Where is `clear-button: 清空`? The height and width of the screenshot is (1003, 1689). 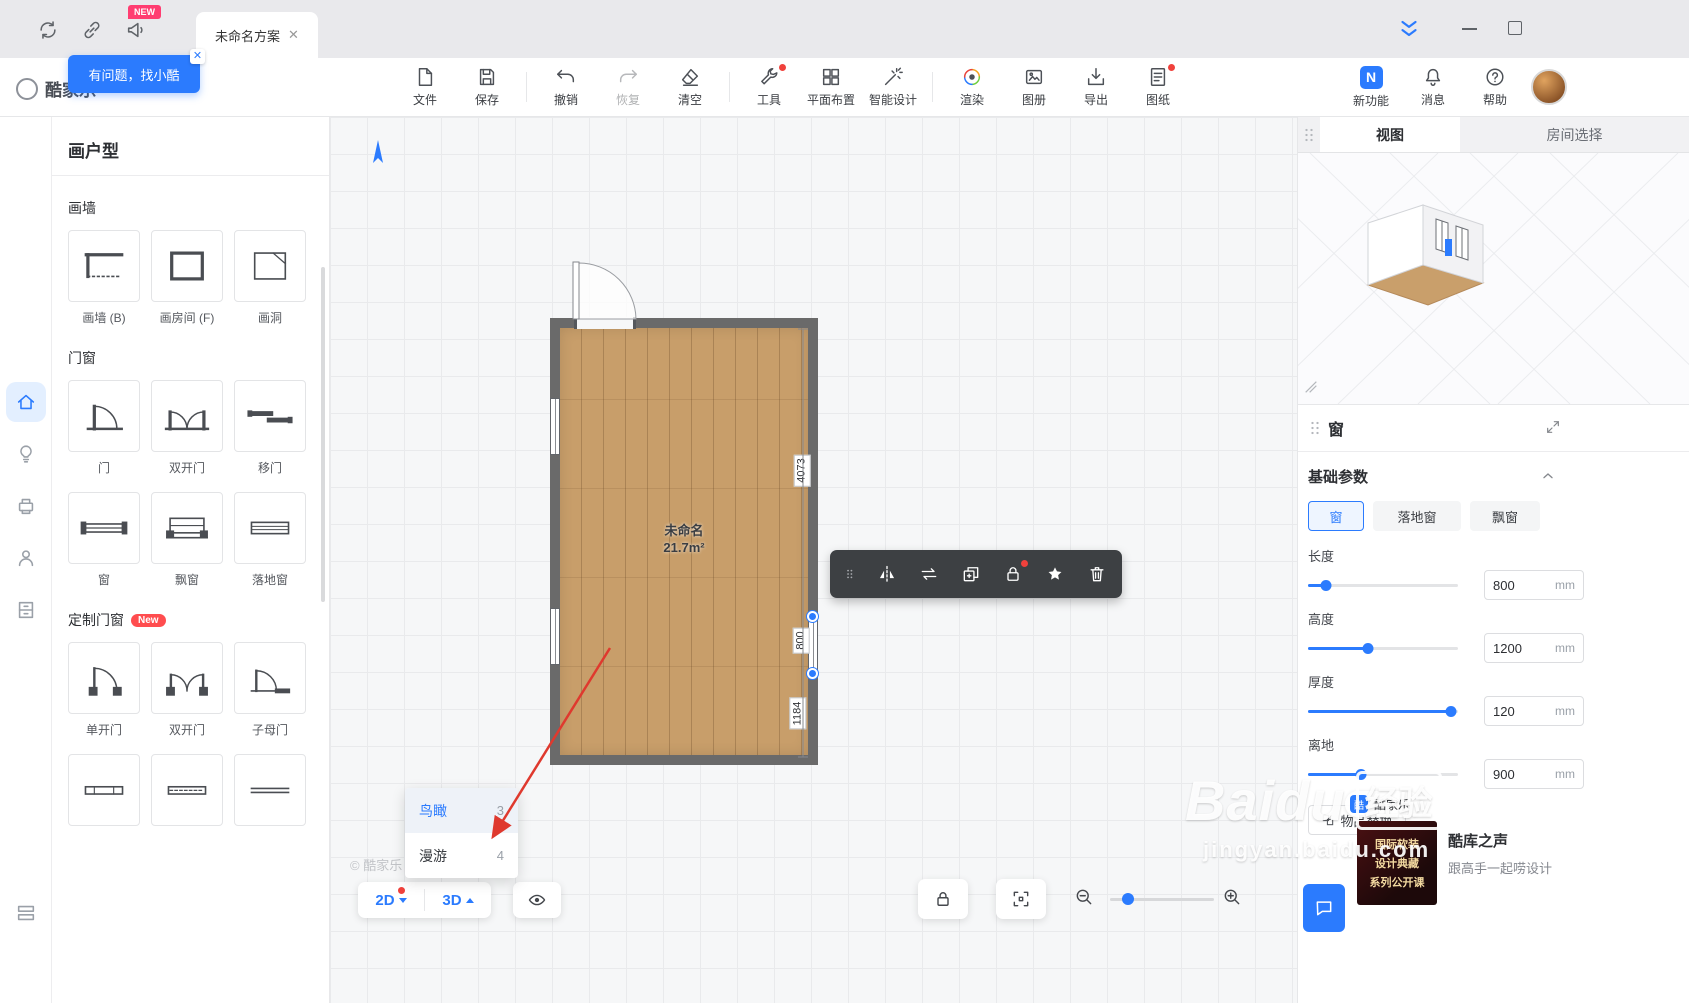 clear-button: 清空 is located at coordinates (690, 87).